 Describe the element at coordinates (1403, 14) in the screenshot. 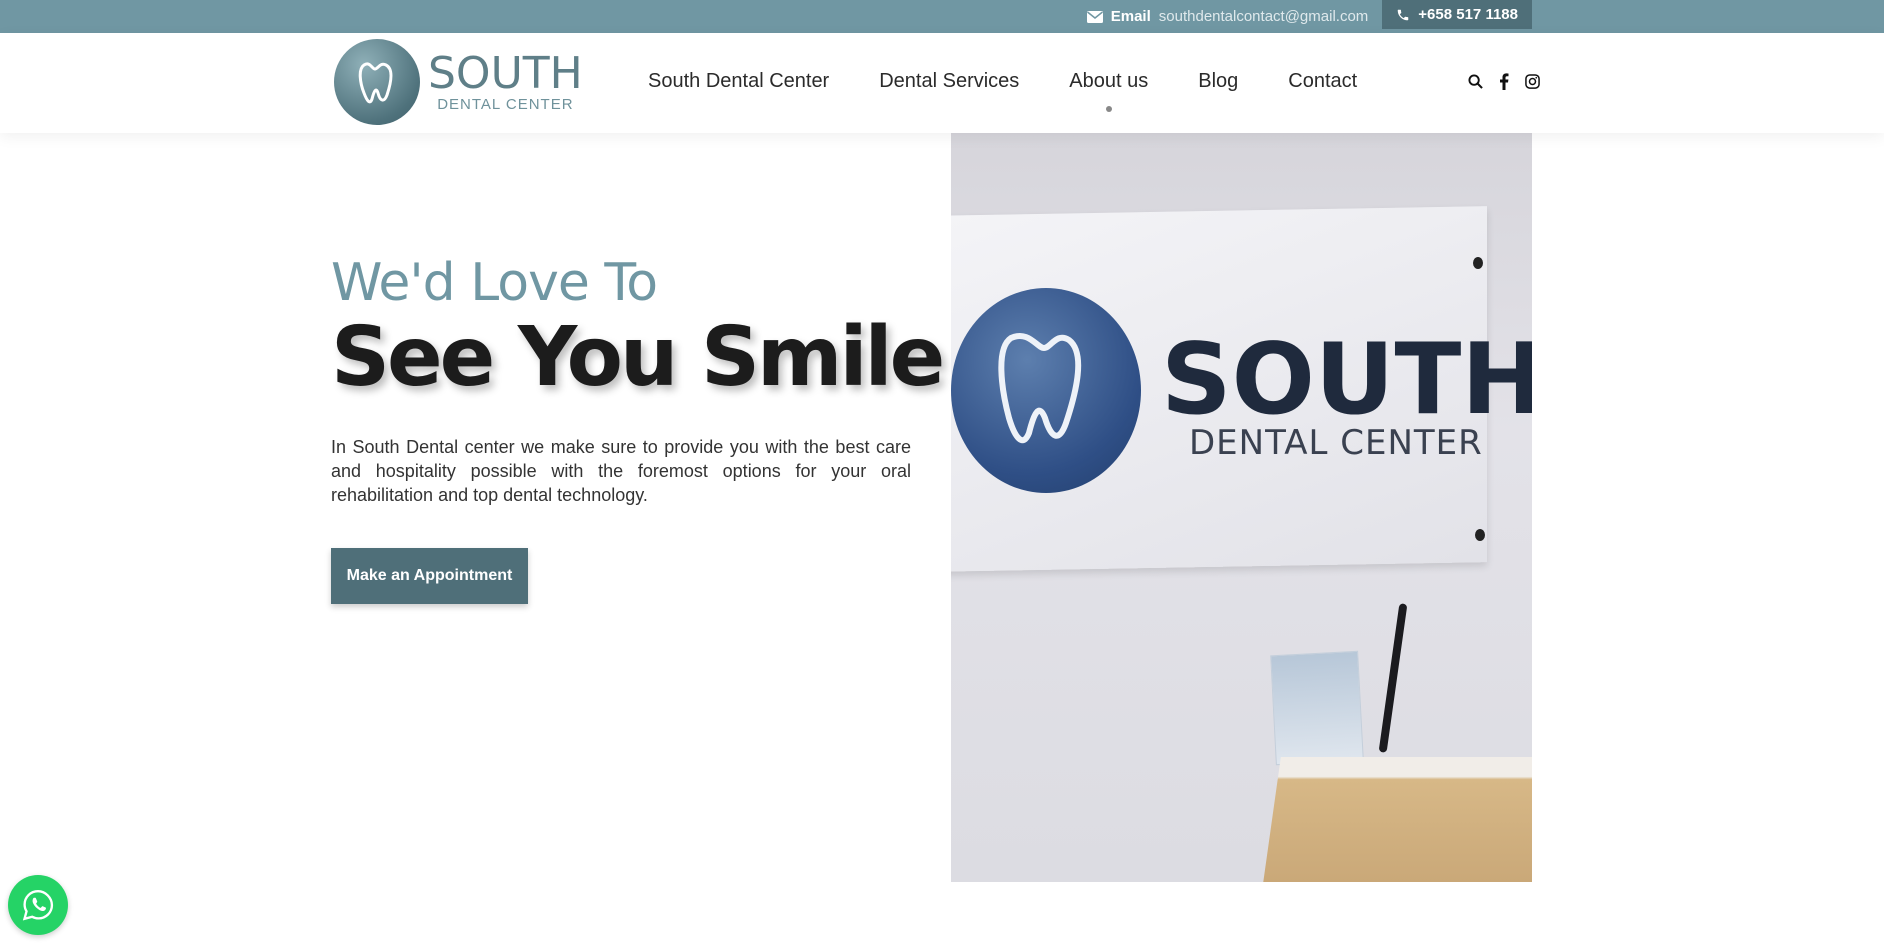

I see `phone-icon` at that location.